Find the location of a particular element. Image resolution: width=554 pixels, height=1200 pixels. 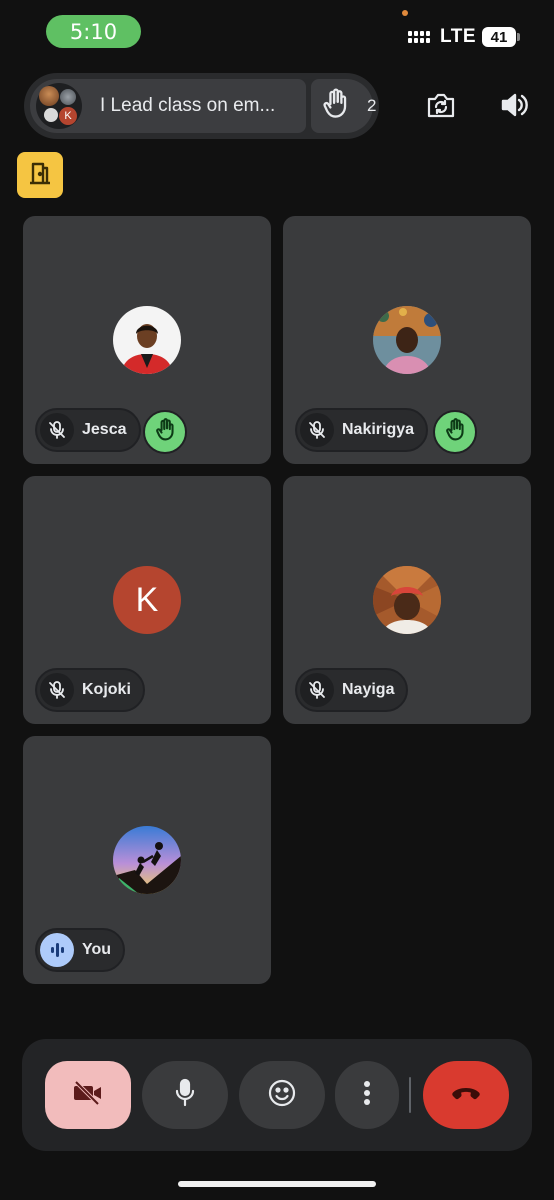

speaker-button is located at coordinates (514, 107).